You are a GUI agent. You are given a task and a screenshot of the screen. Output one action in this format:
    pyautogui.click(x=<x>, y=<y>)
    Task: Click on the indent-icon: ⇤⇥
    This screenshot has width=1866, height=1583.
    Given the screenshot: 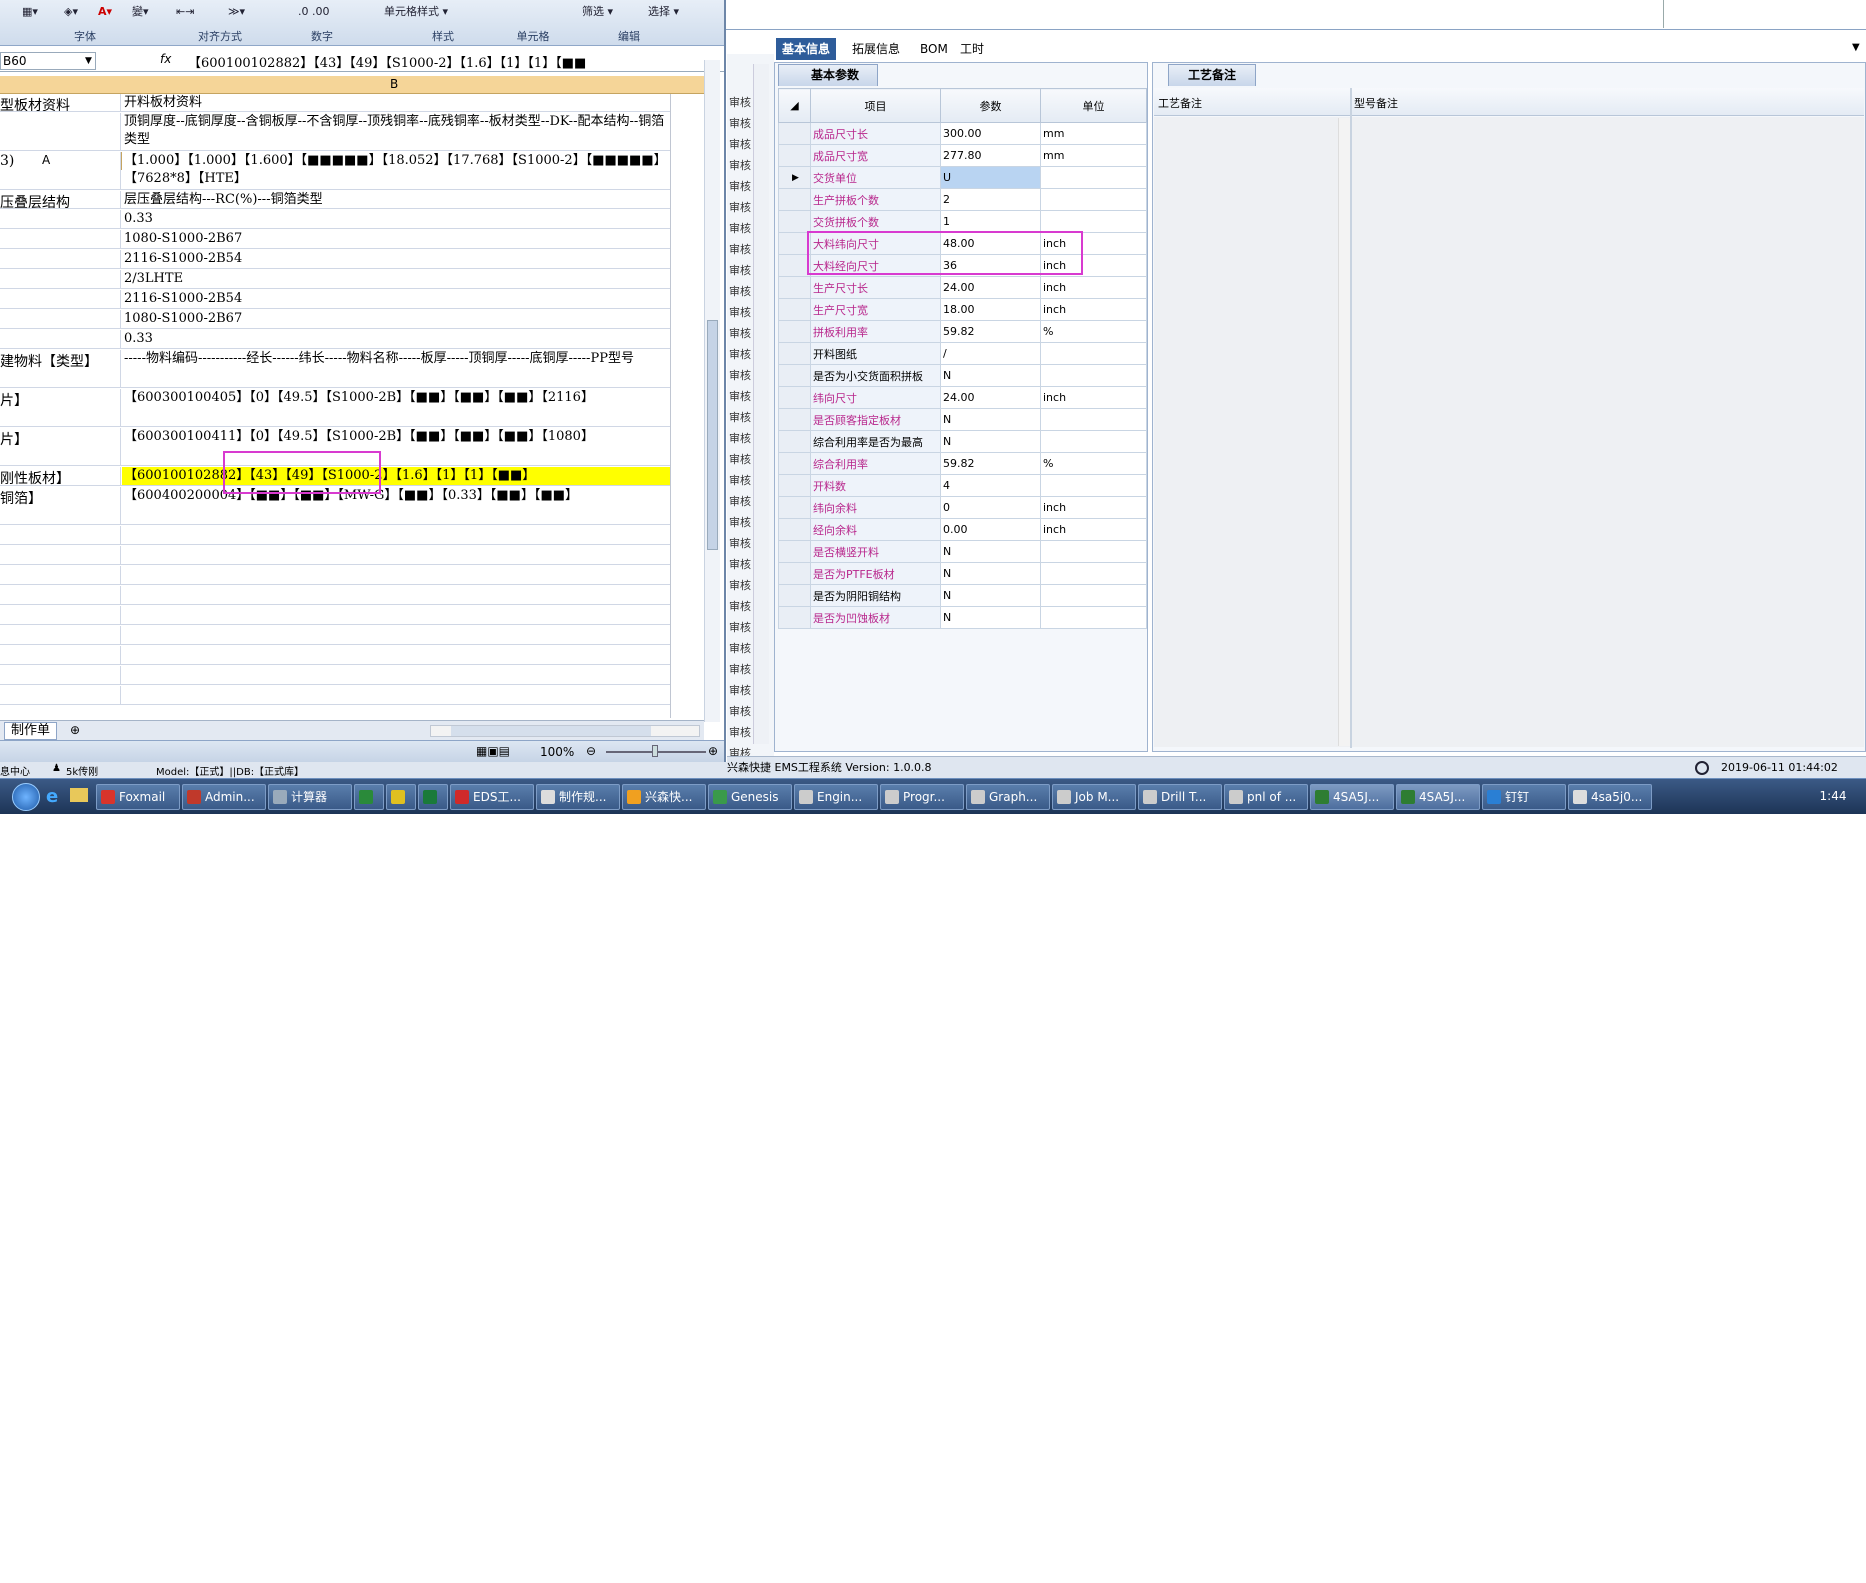 What is the action you would take?
    pyautogui.click(x=185, y=12)
    